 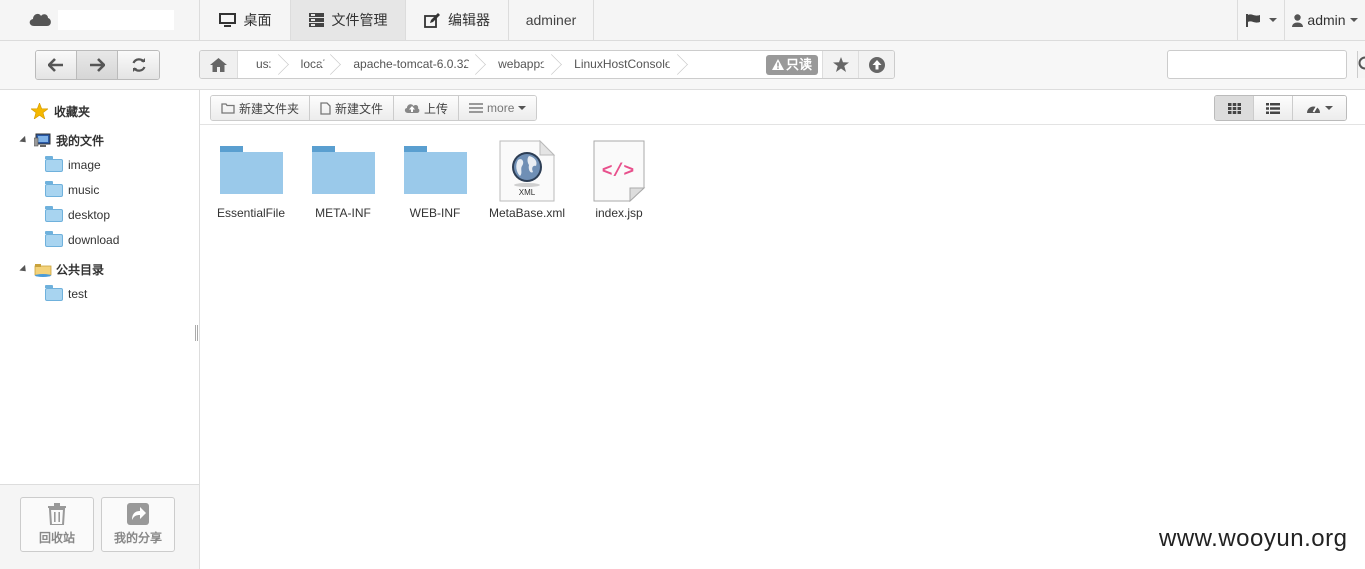 I want to click on trash-icon, so click(x=57, y=514).